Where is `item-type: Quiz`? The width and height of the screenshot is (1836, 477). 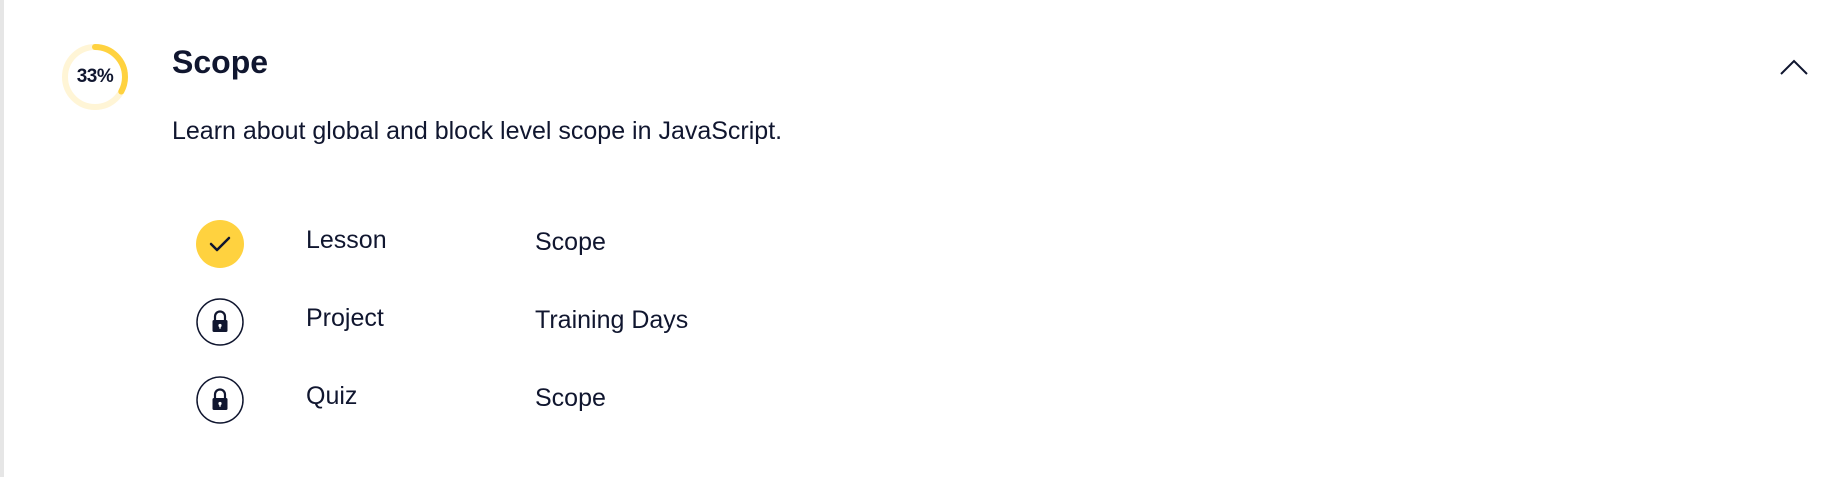 item-type: Quiz is located at coordinates (332, 396).